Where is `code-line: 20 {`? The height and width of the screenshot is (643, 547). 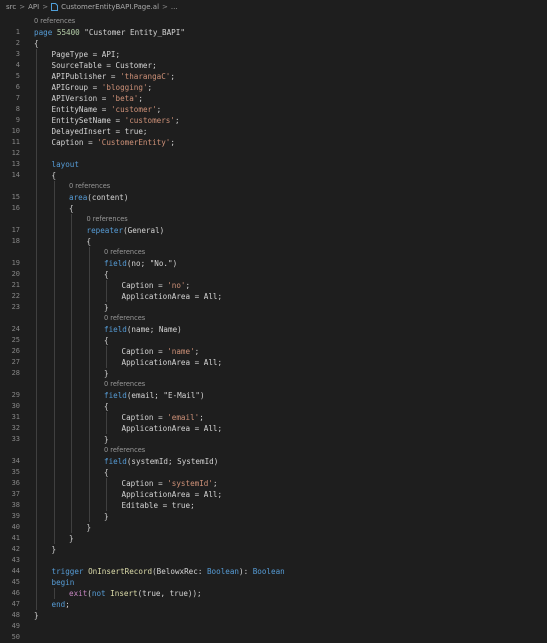
code-line: 20 { is located at coordinates (273, 274).